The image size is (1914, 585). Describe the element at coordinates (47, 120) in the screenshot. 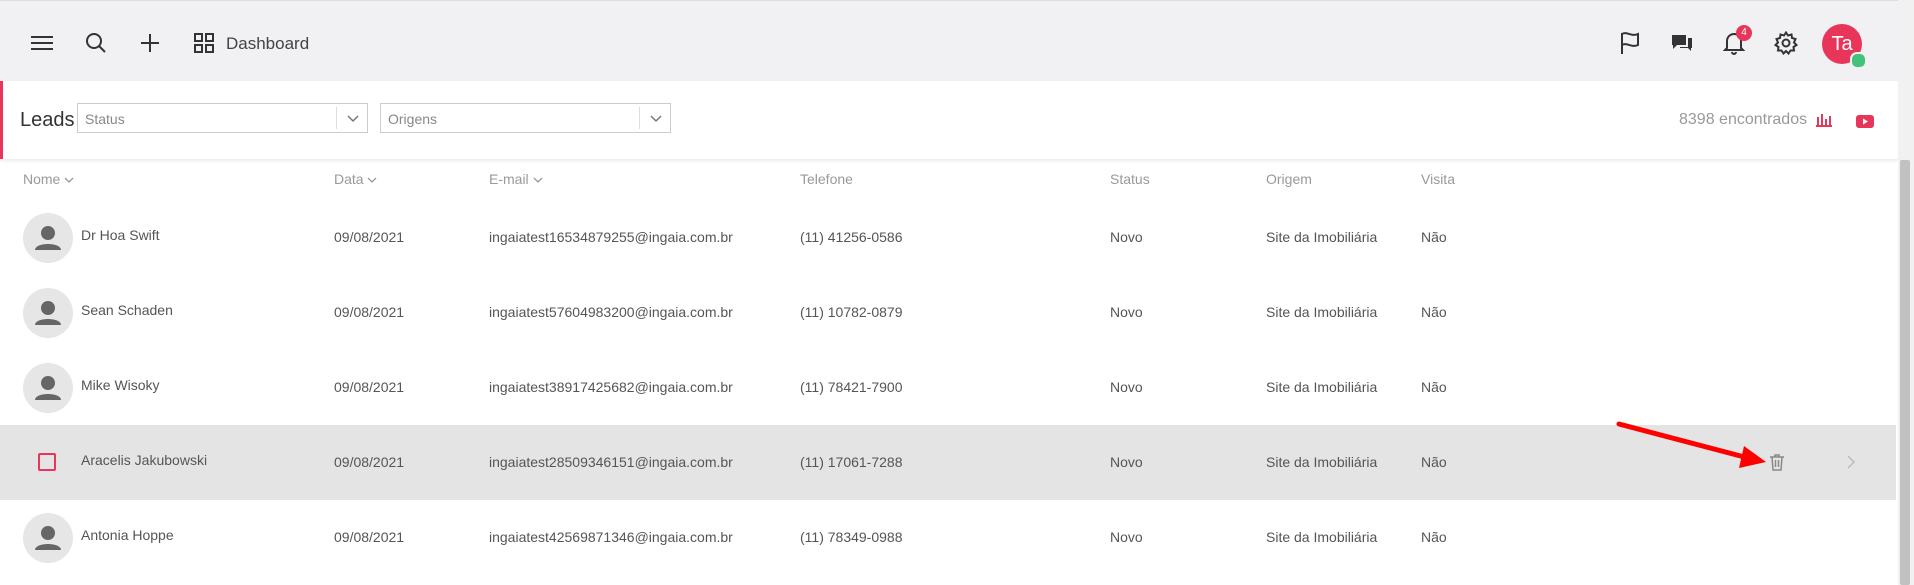

I see `page-title: Leads` at that location.